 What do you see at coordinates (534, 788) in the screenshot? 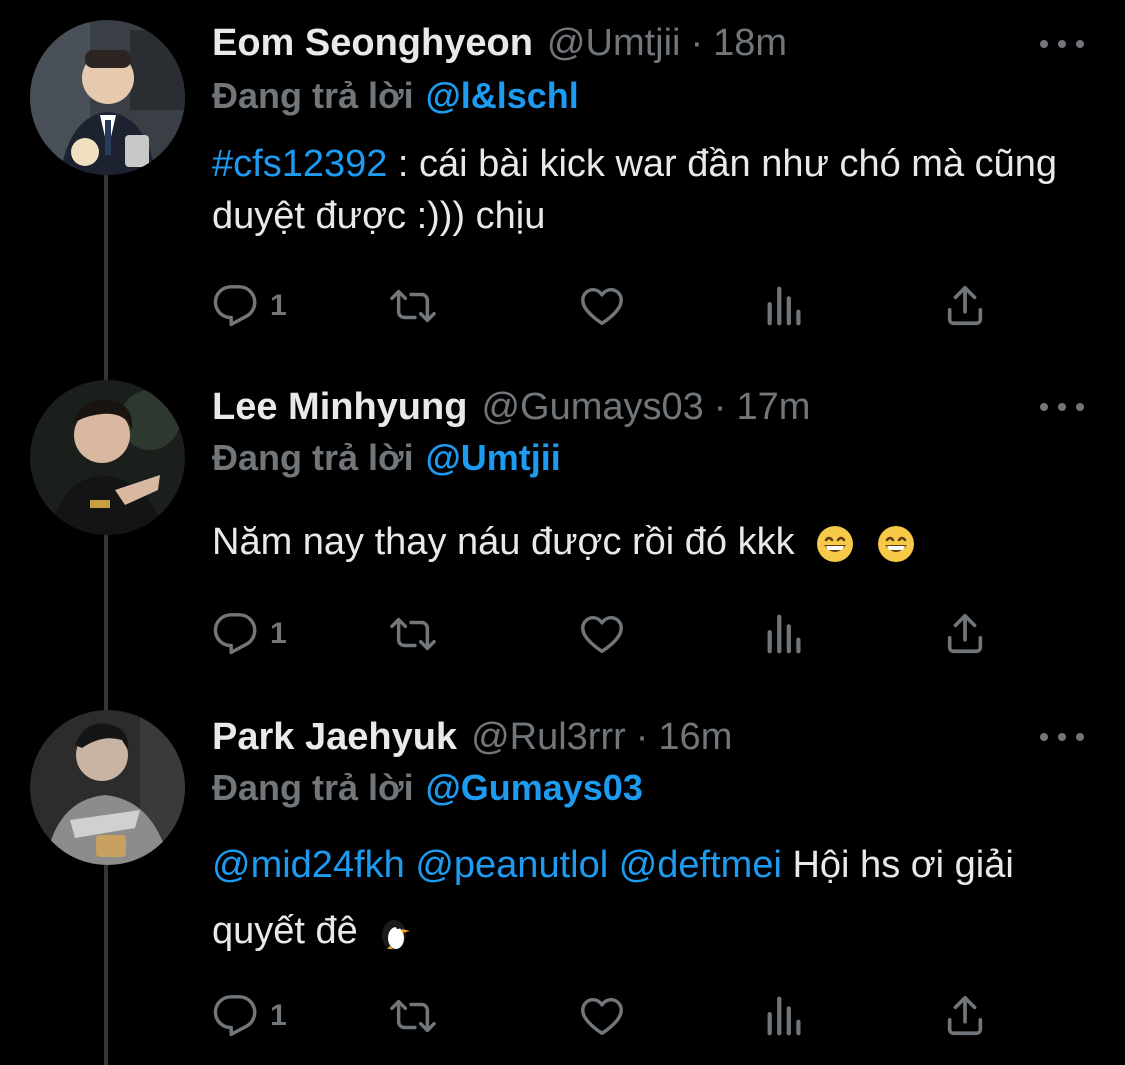
I see `replying-to-user: @Gumays03` at bounding box center [534, 788].